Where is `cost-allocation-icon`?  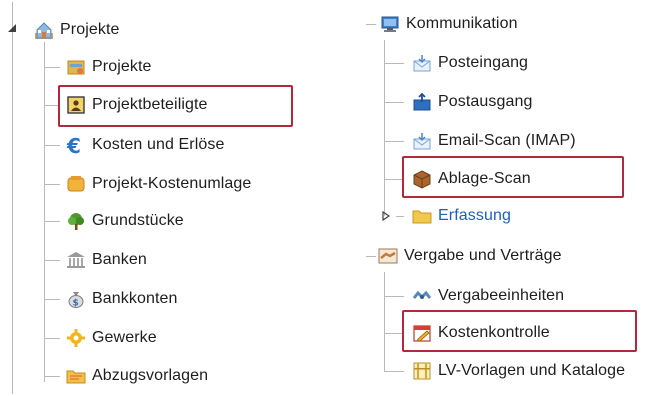
cost-allocation-icon is located at coordinates (76, 184).